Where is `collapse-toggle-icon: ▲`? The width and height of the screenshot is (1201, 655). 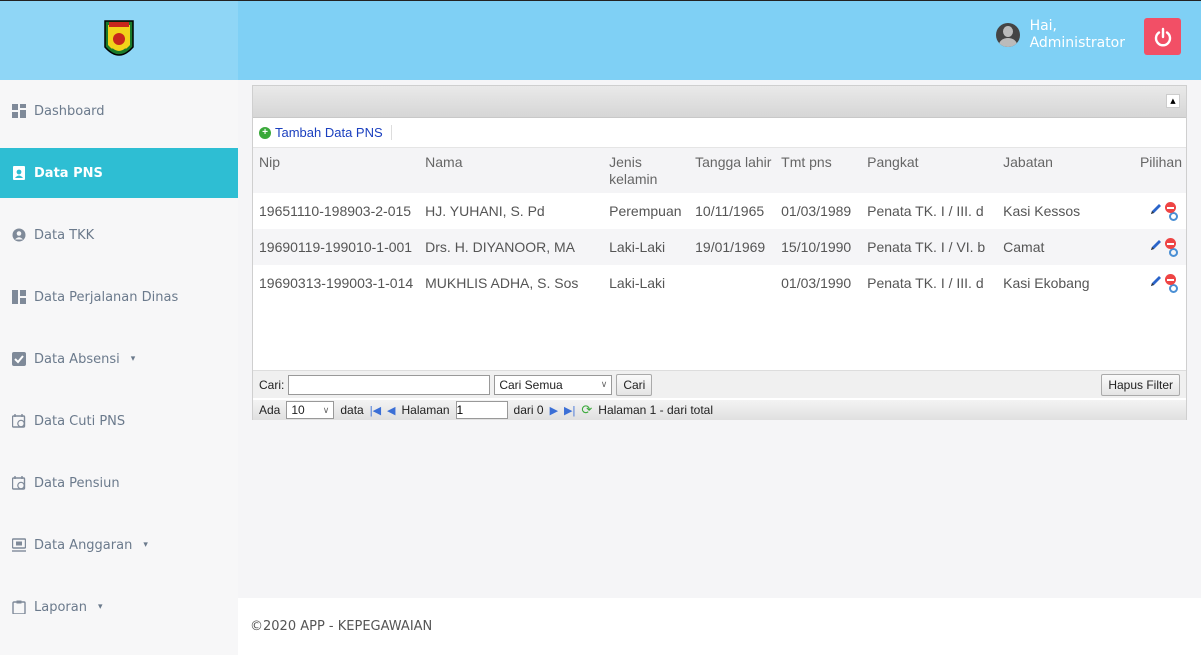 collapse-toggle-icon: ▲ is located at coordinates (1173, 101).